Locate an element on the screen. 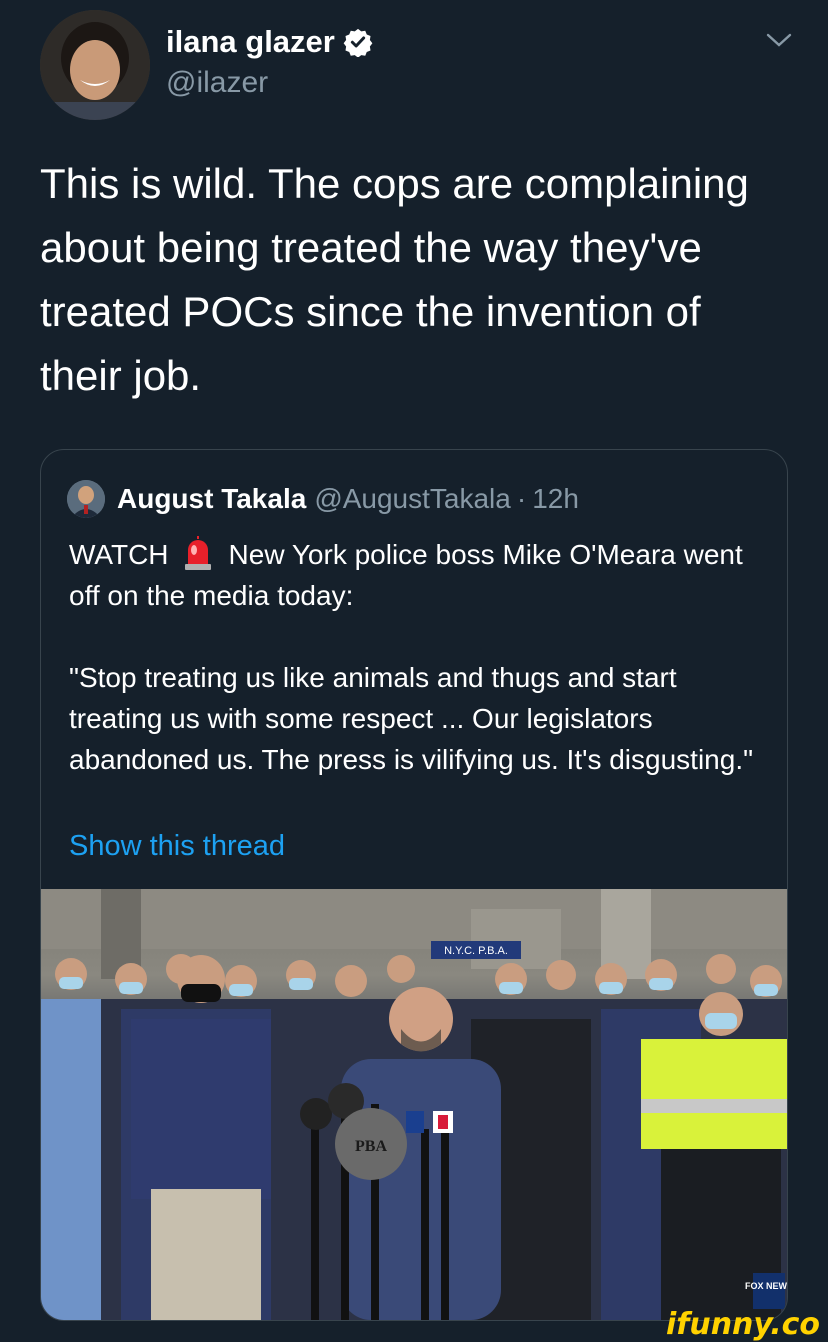  quoted-tweet-header: August Takala @AugustTakala · 12h is located at coordinates (323, 499).